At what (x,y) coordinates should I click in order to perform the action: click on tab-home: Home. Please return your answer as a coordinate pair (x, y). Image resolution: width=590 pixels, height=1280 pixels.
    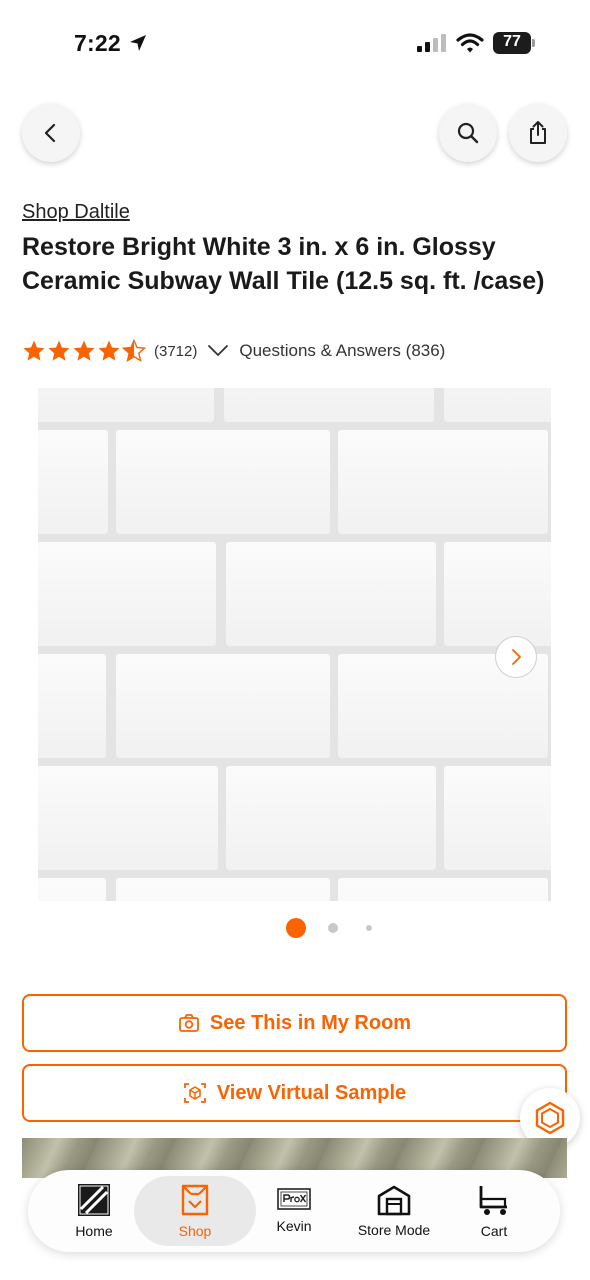
    Looking at the image, I should click on (94, 1211).